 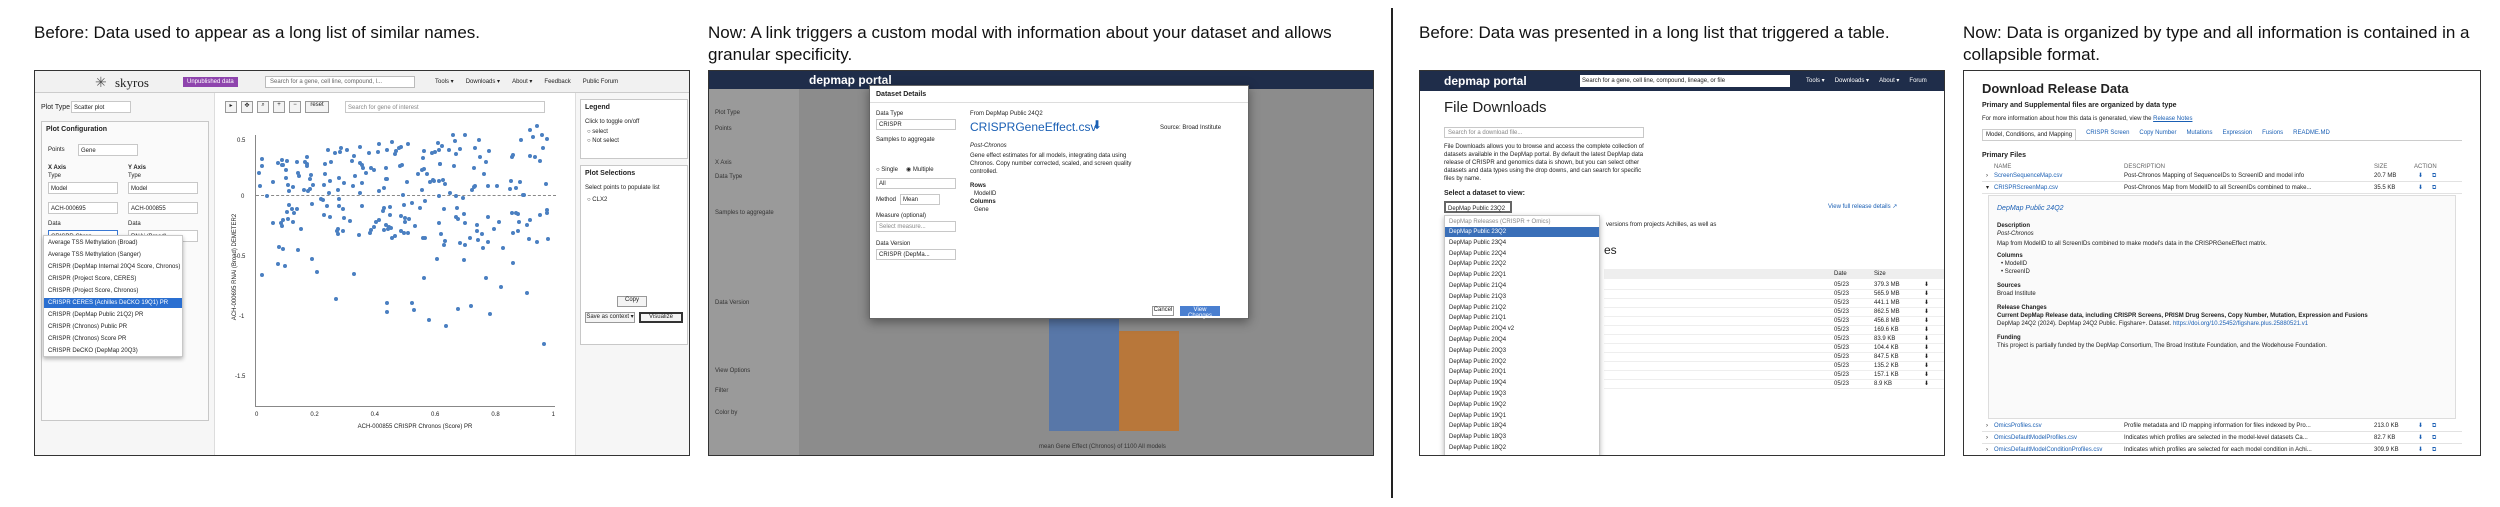 What do you see at coordinates (1522, 416) in the screenshot?
I see `dropdown-option: DepMap Public 19Q1` at bounding box center [1522, 416].